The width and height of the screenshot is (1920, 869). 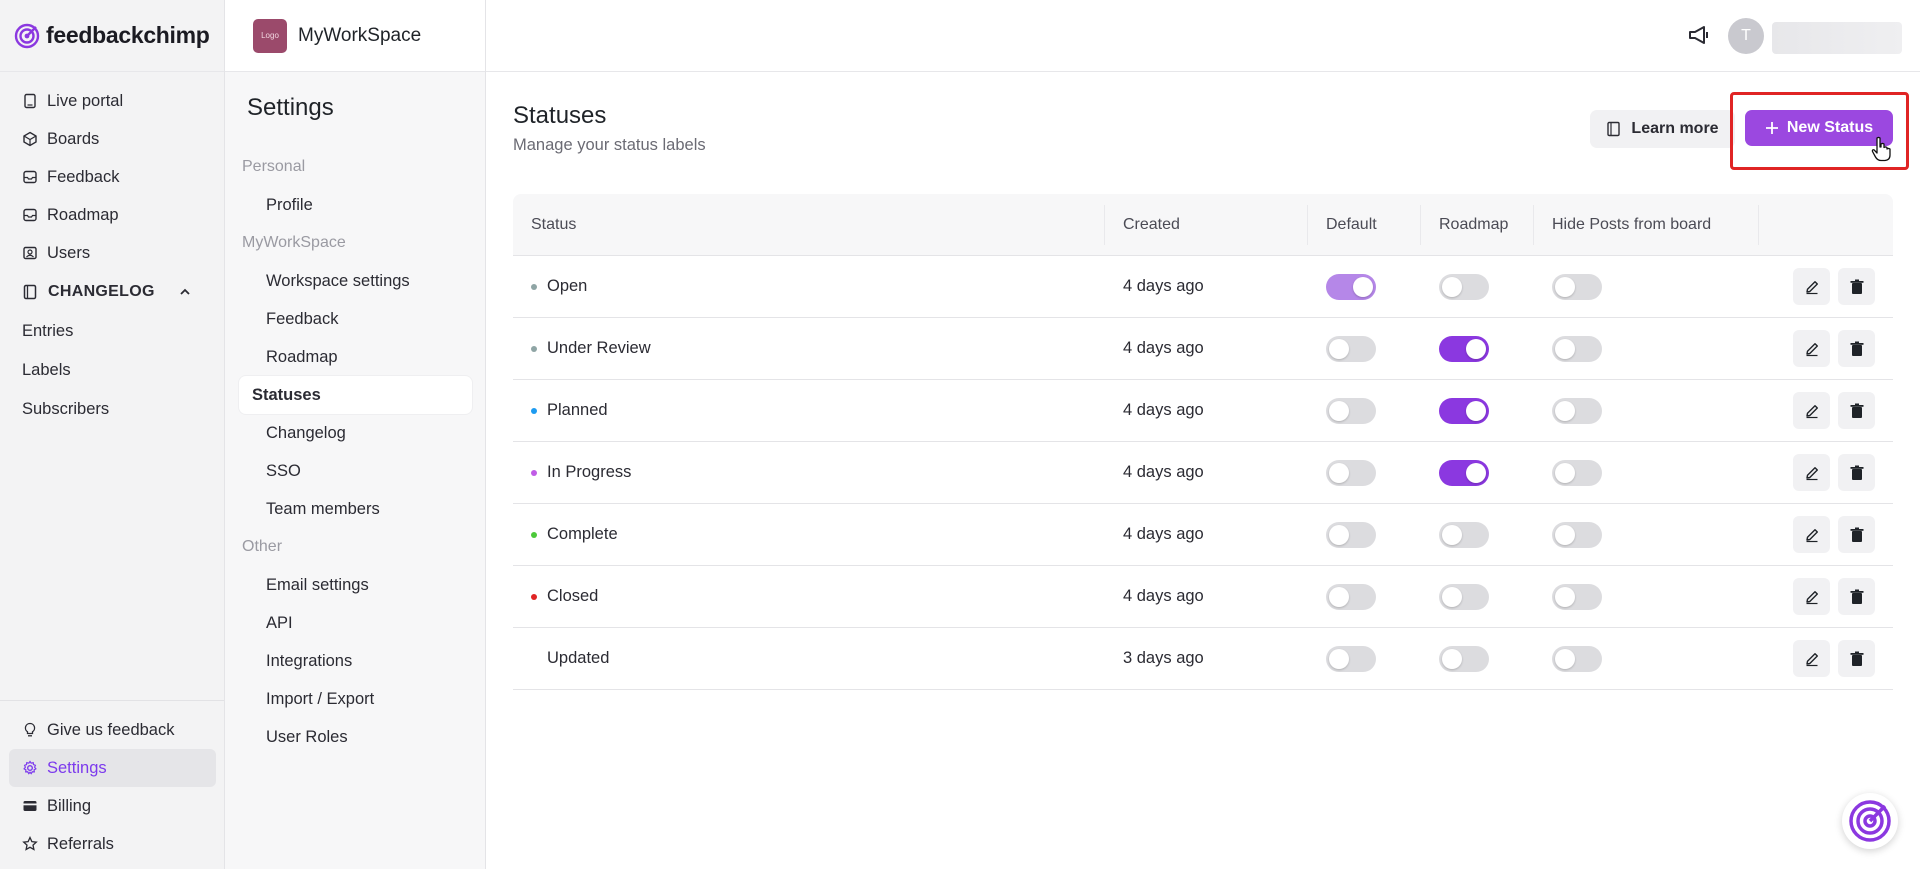 I want to click on status-name: Planned, so click(x=577, y=410).